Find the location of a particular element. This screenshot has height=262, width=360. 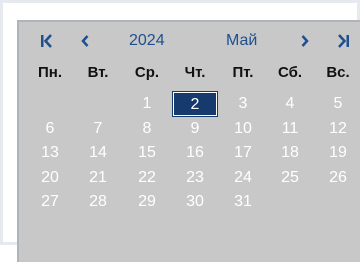

day-cell: 13 is located at coordinates (50, 153).